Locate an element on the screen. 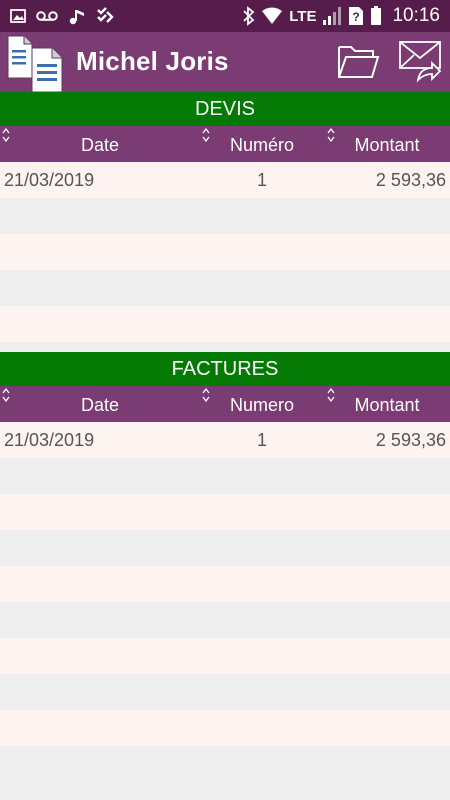 The image size is (450, 800). folder-icon is located at coordinates (358, 61).